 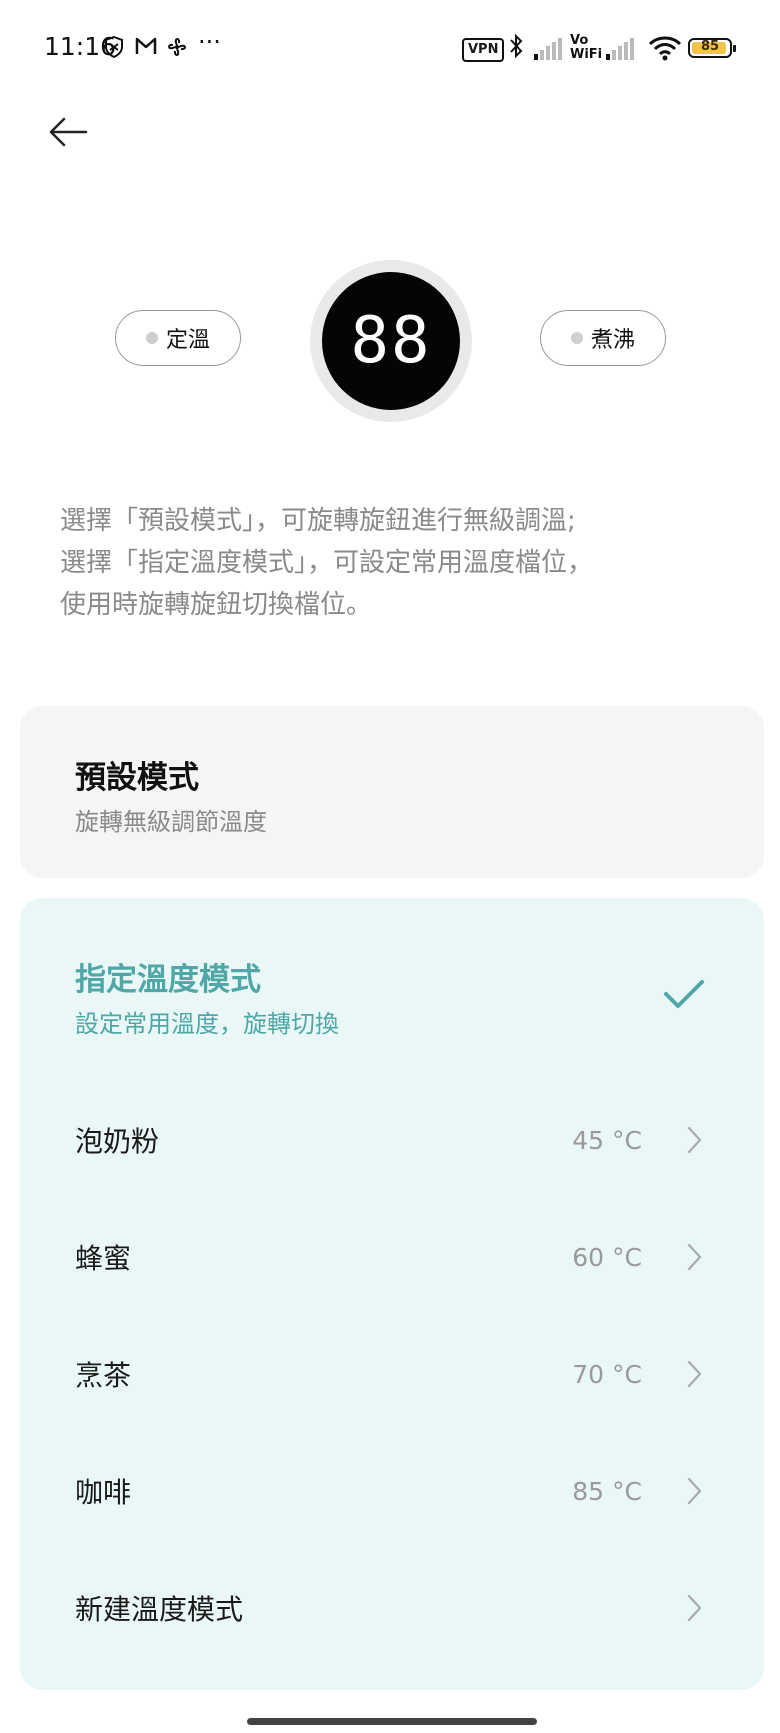 What do you see at coordinates (168, 980) in the screenshot?
I see `custom-mode-title: 指定溫度模式` at bounding box center [168, 980].